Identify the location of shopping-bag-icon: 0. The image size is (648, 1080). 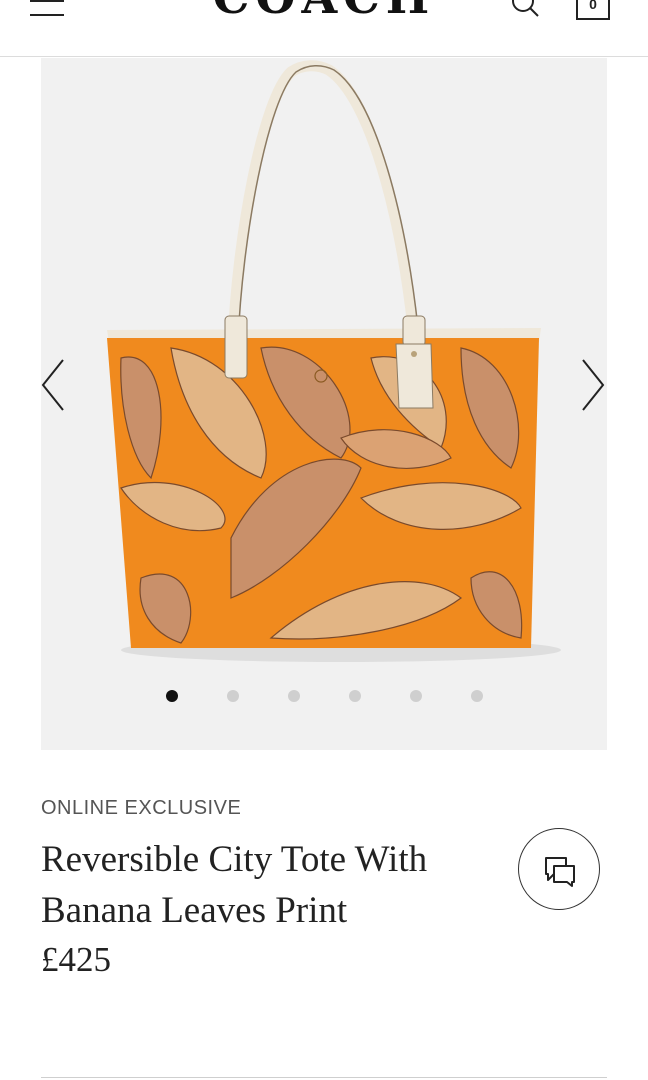
(593, 10).